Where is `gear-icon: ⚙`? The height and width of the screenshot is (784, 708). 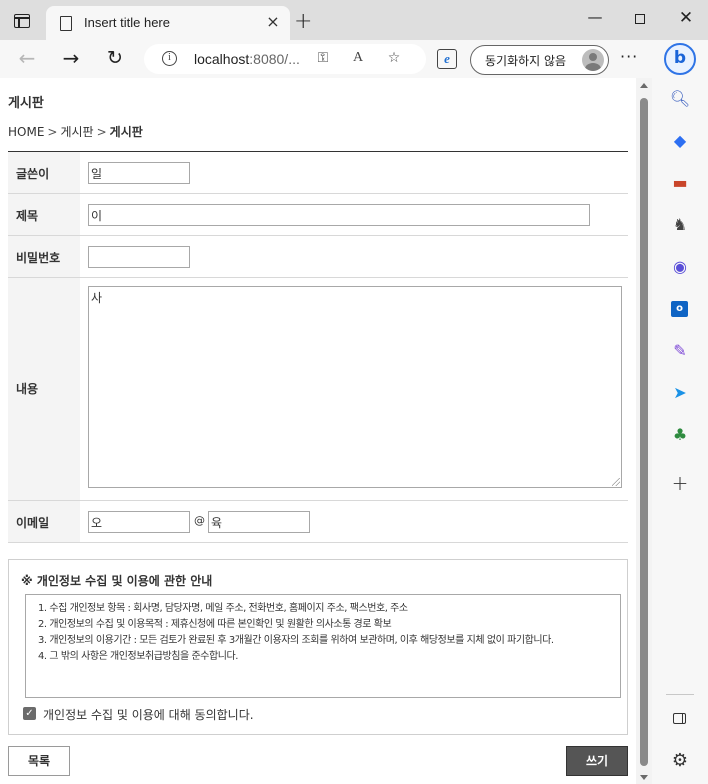 gear-icon: ⚙ is located at coordinates (680, 761).